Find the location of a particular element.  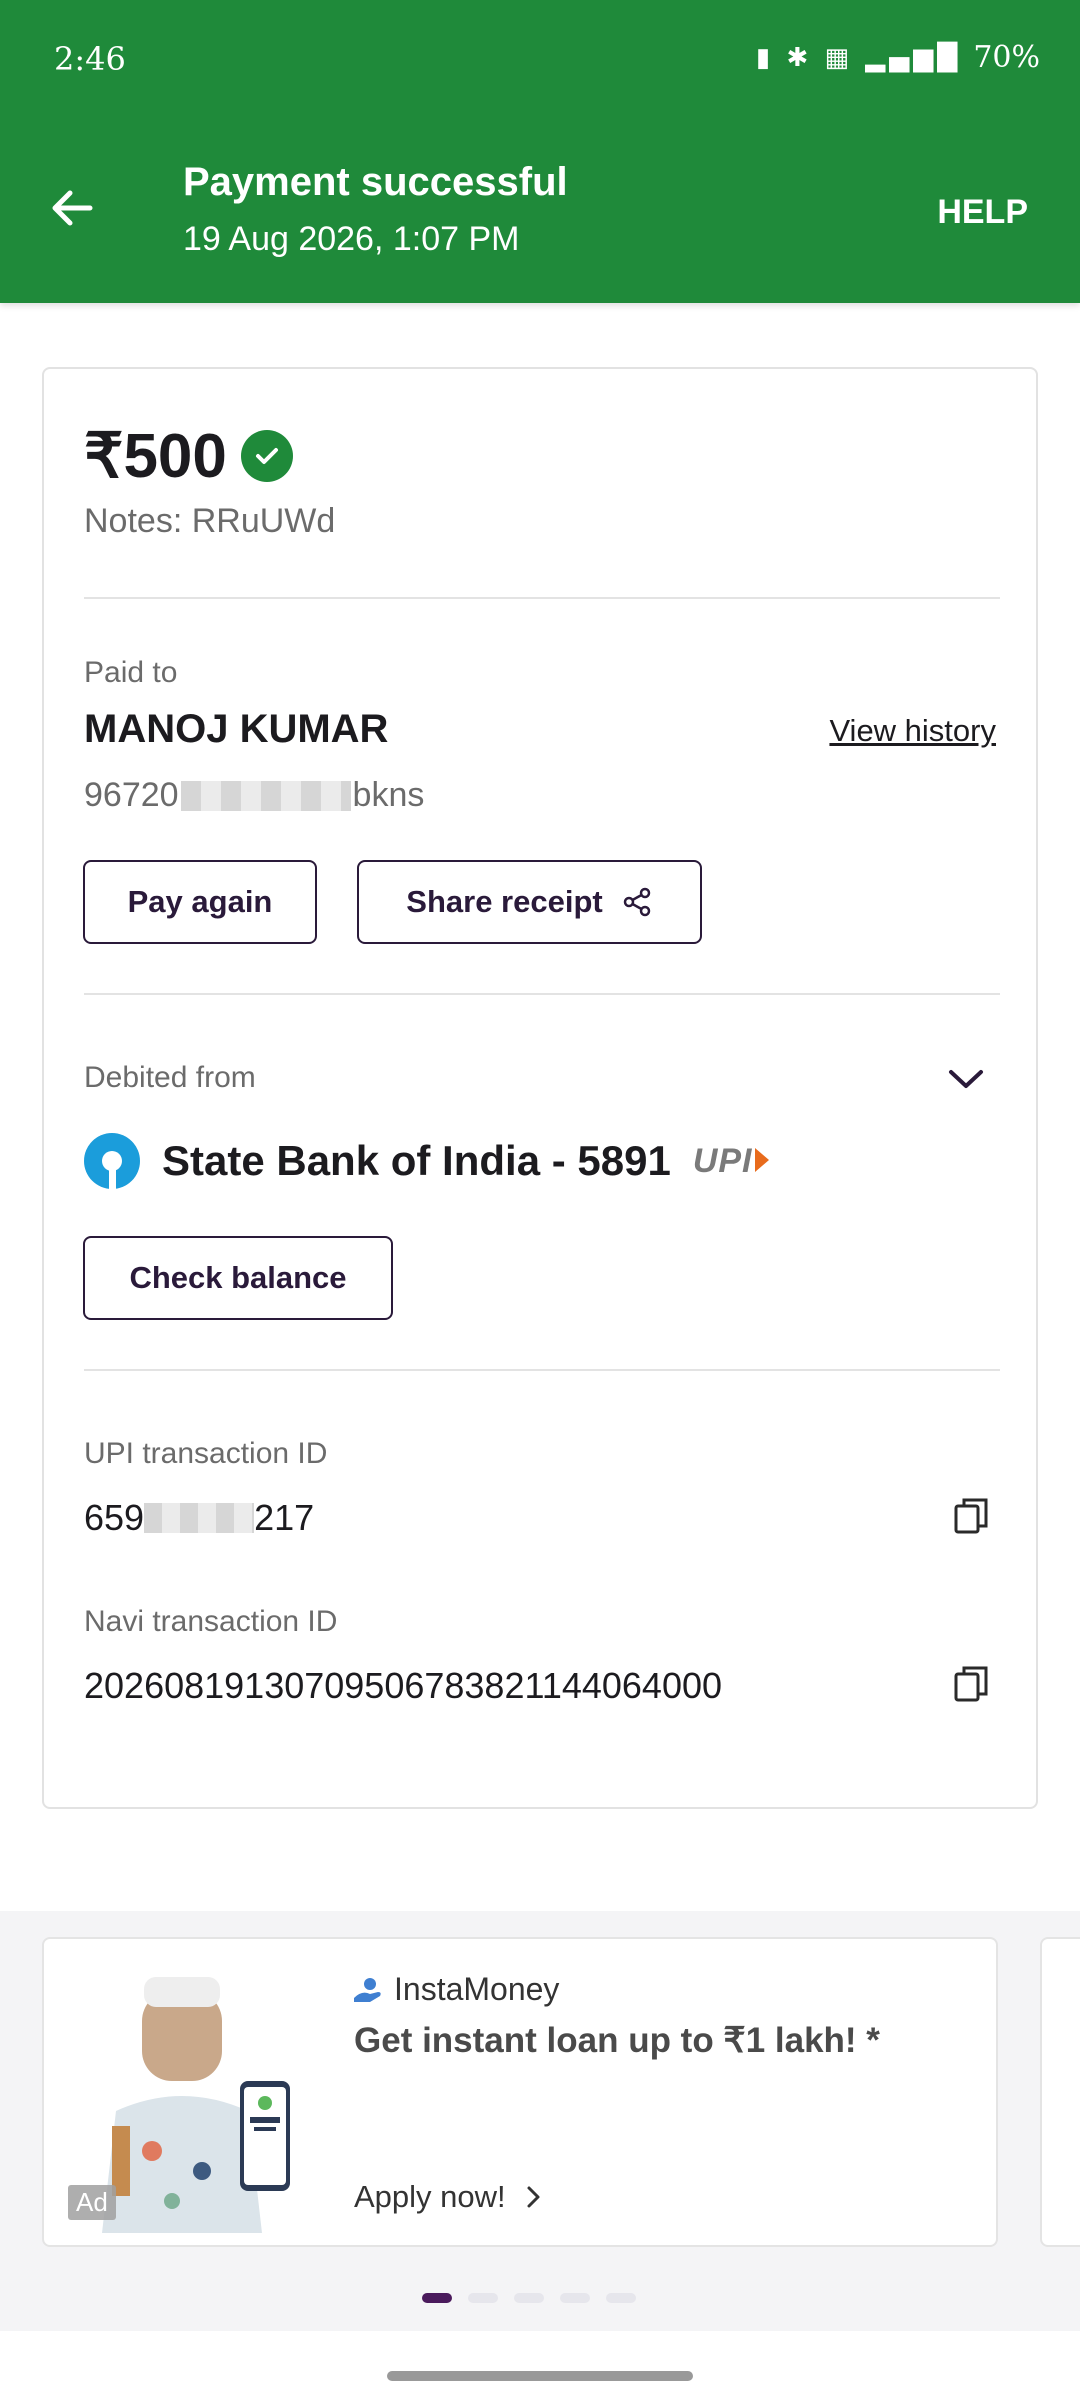

debit-account-row: State Bank of India - 5891 UPI is located at coordinates (426, 1161).